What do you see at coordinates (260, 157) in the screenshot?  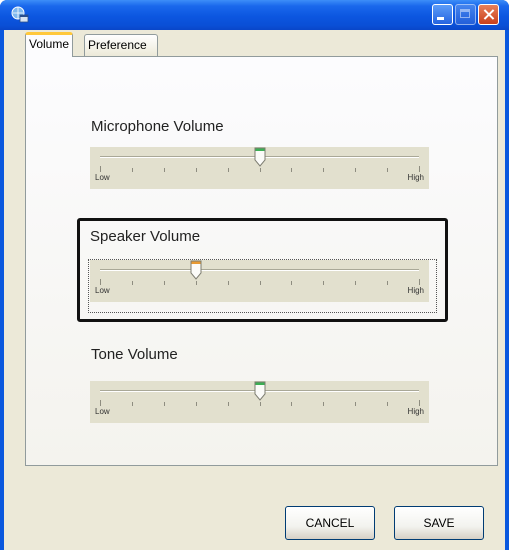 I see `microphone-slider-thumb` at bounding box center [260, 157].